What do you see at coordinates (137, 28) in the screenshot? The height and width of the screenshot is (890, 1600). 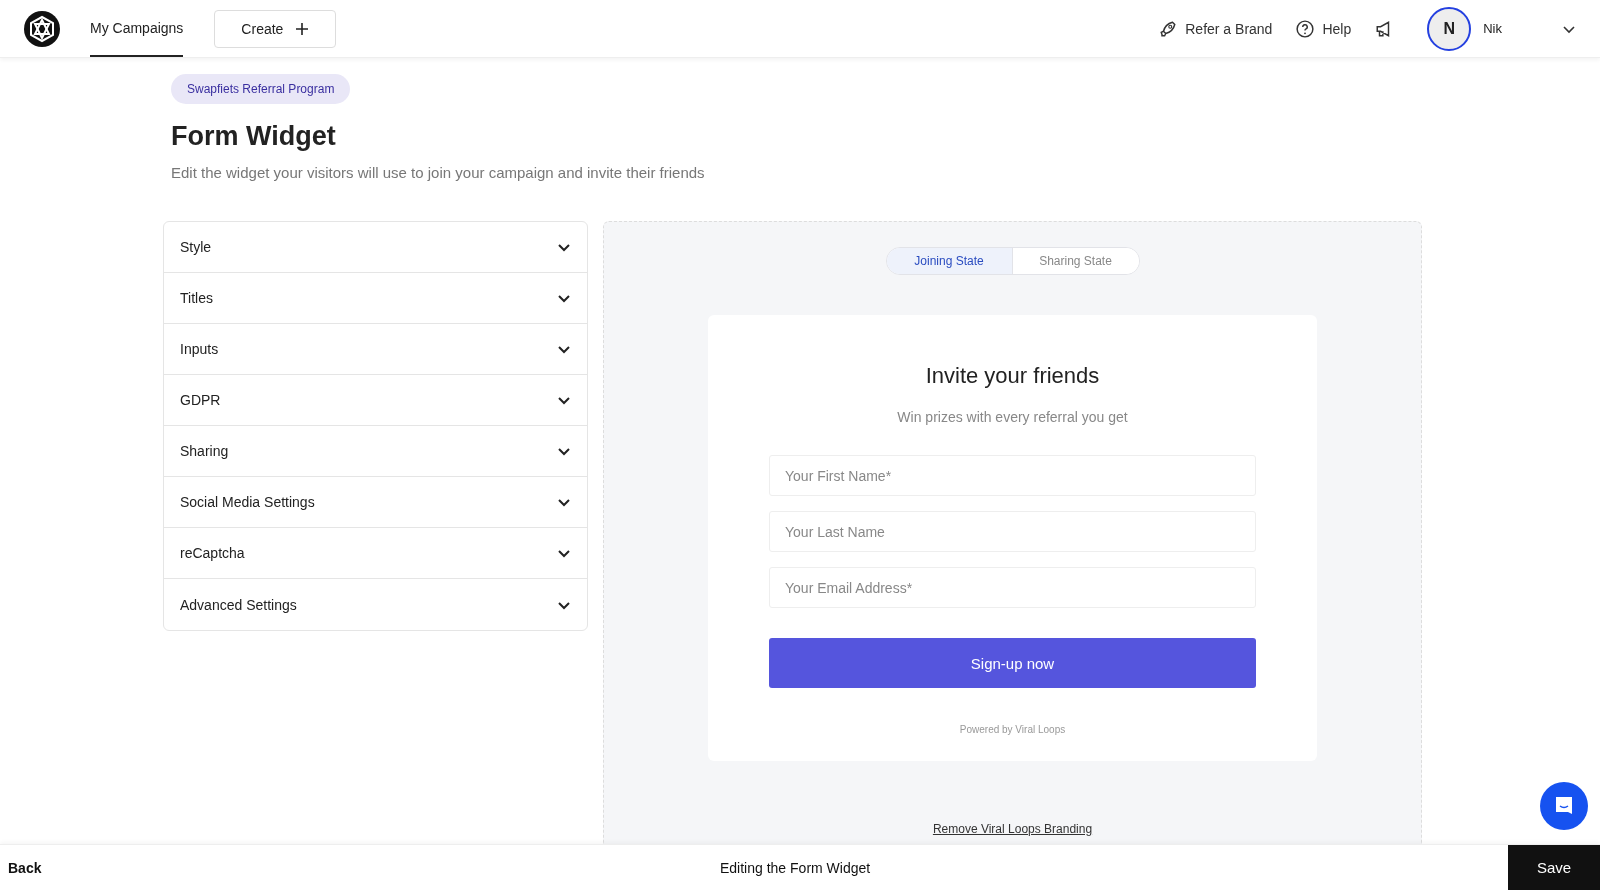 I see `nav-tab: My Campaigns` at bounding box center [137, 28].